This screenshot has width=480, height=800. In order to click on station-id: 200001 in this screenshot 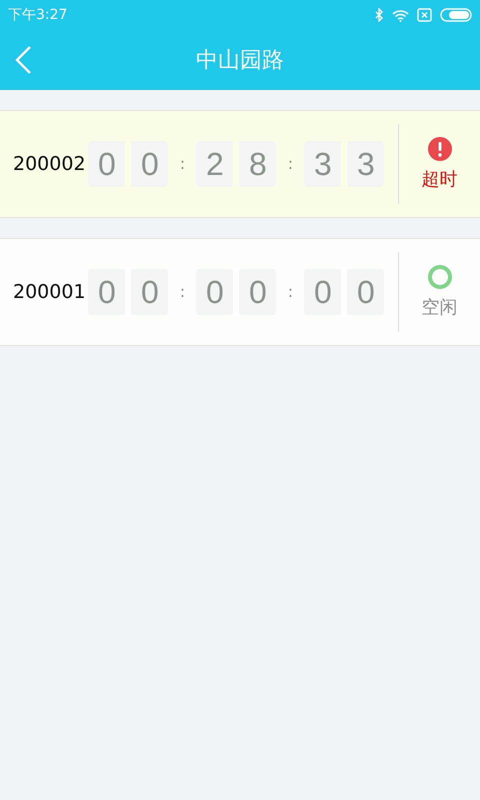, I will do `click(49, 292)`.